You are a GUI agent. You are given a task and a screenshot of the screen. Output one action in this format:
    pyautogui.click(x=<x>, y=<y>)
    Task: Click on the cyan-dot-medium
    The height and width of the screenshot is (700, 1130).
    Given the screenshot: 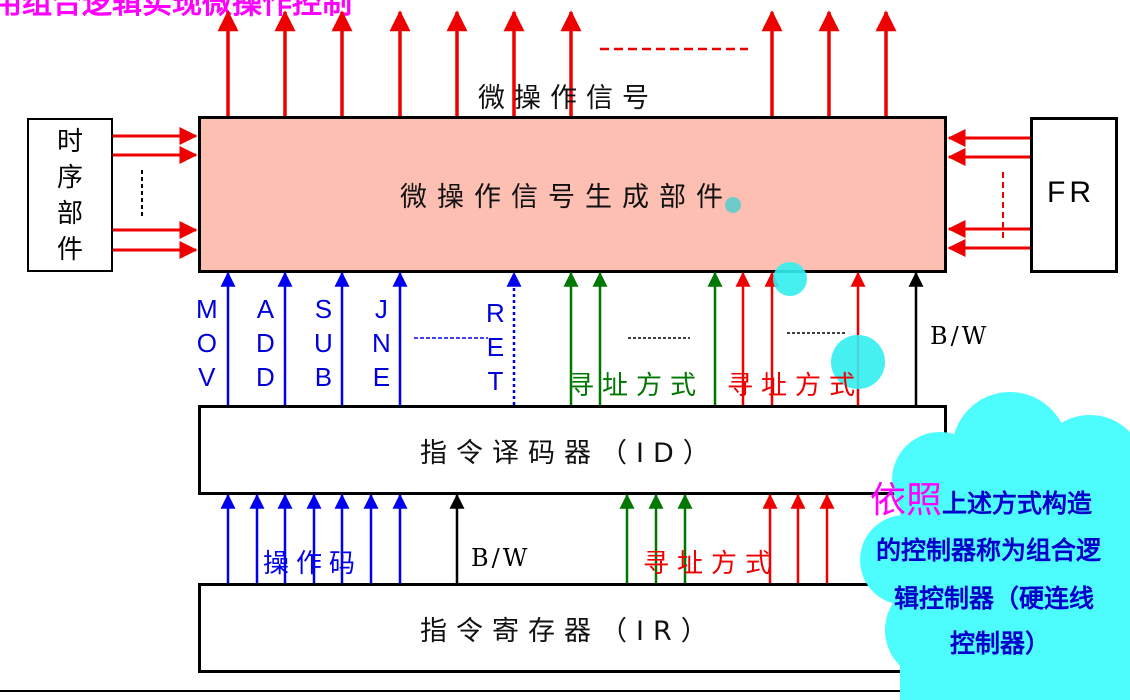 What is the action you would take?
    pyautogui.click(x=790, y=279)
    